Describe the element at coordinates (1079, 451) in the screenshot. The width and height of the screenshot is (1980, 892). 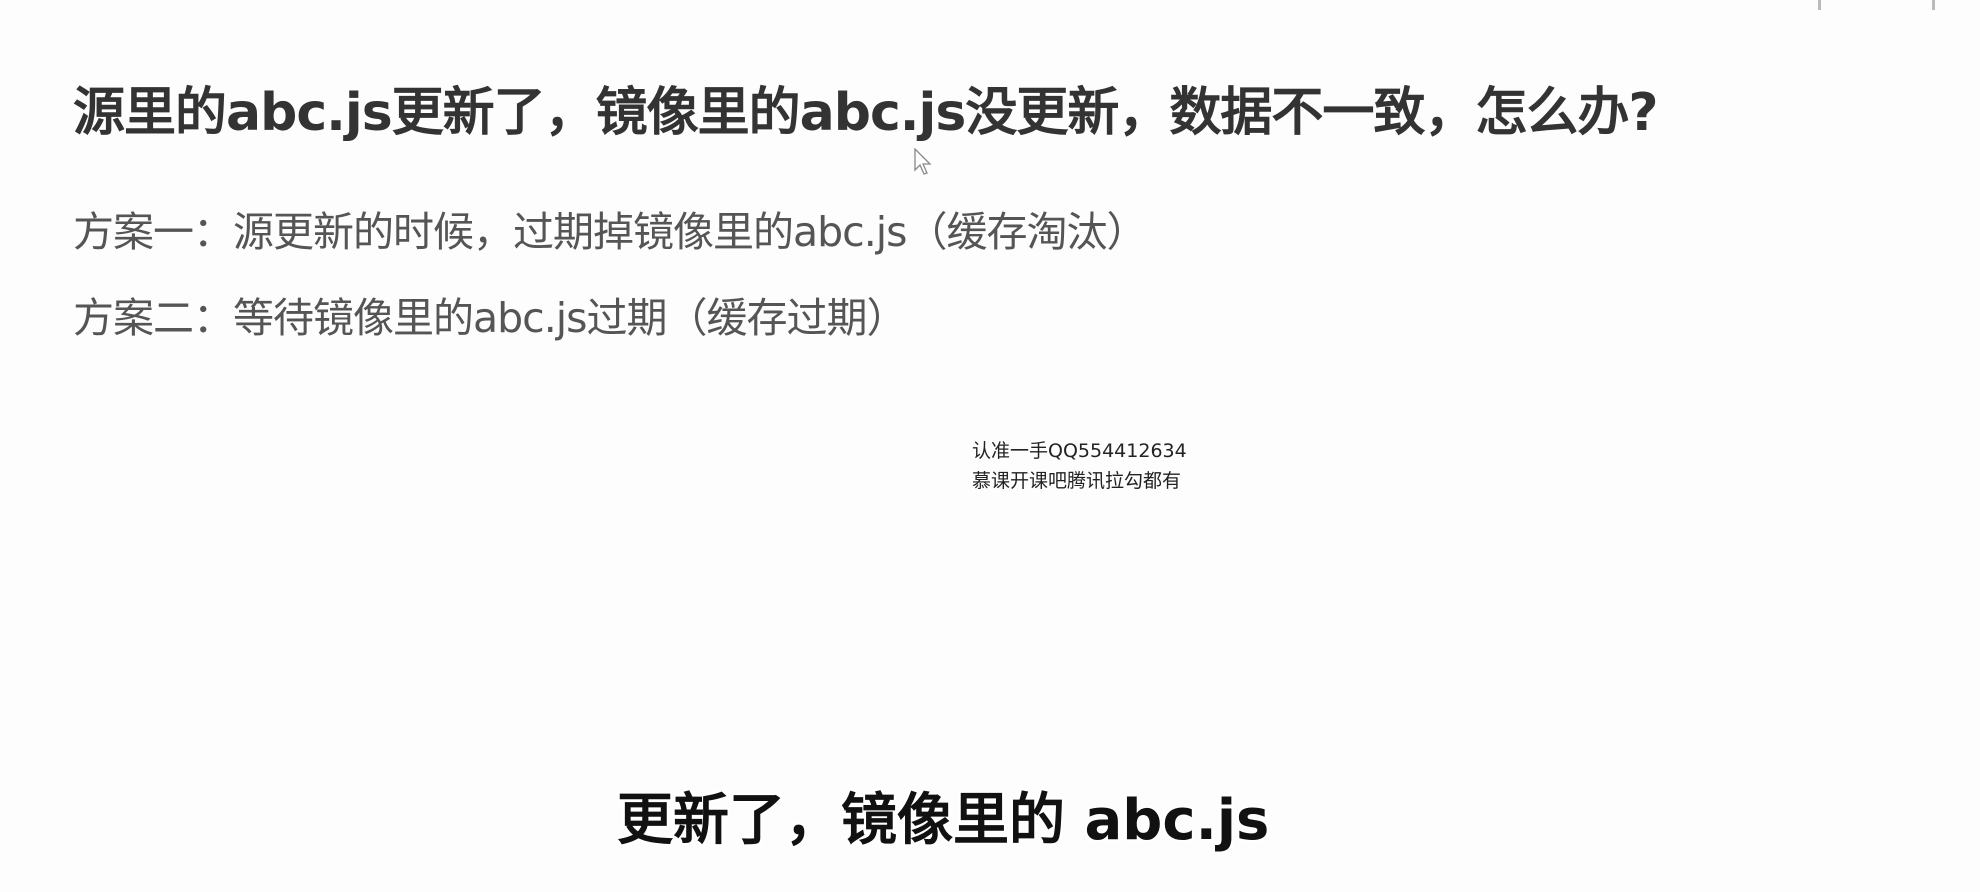
I see `watermark-line-1: 认准一手QQ554412634` at that location.